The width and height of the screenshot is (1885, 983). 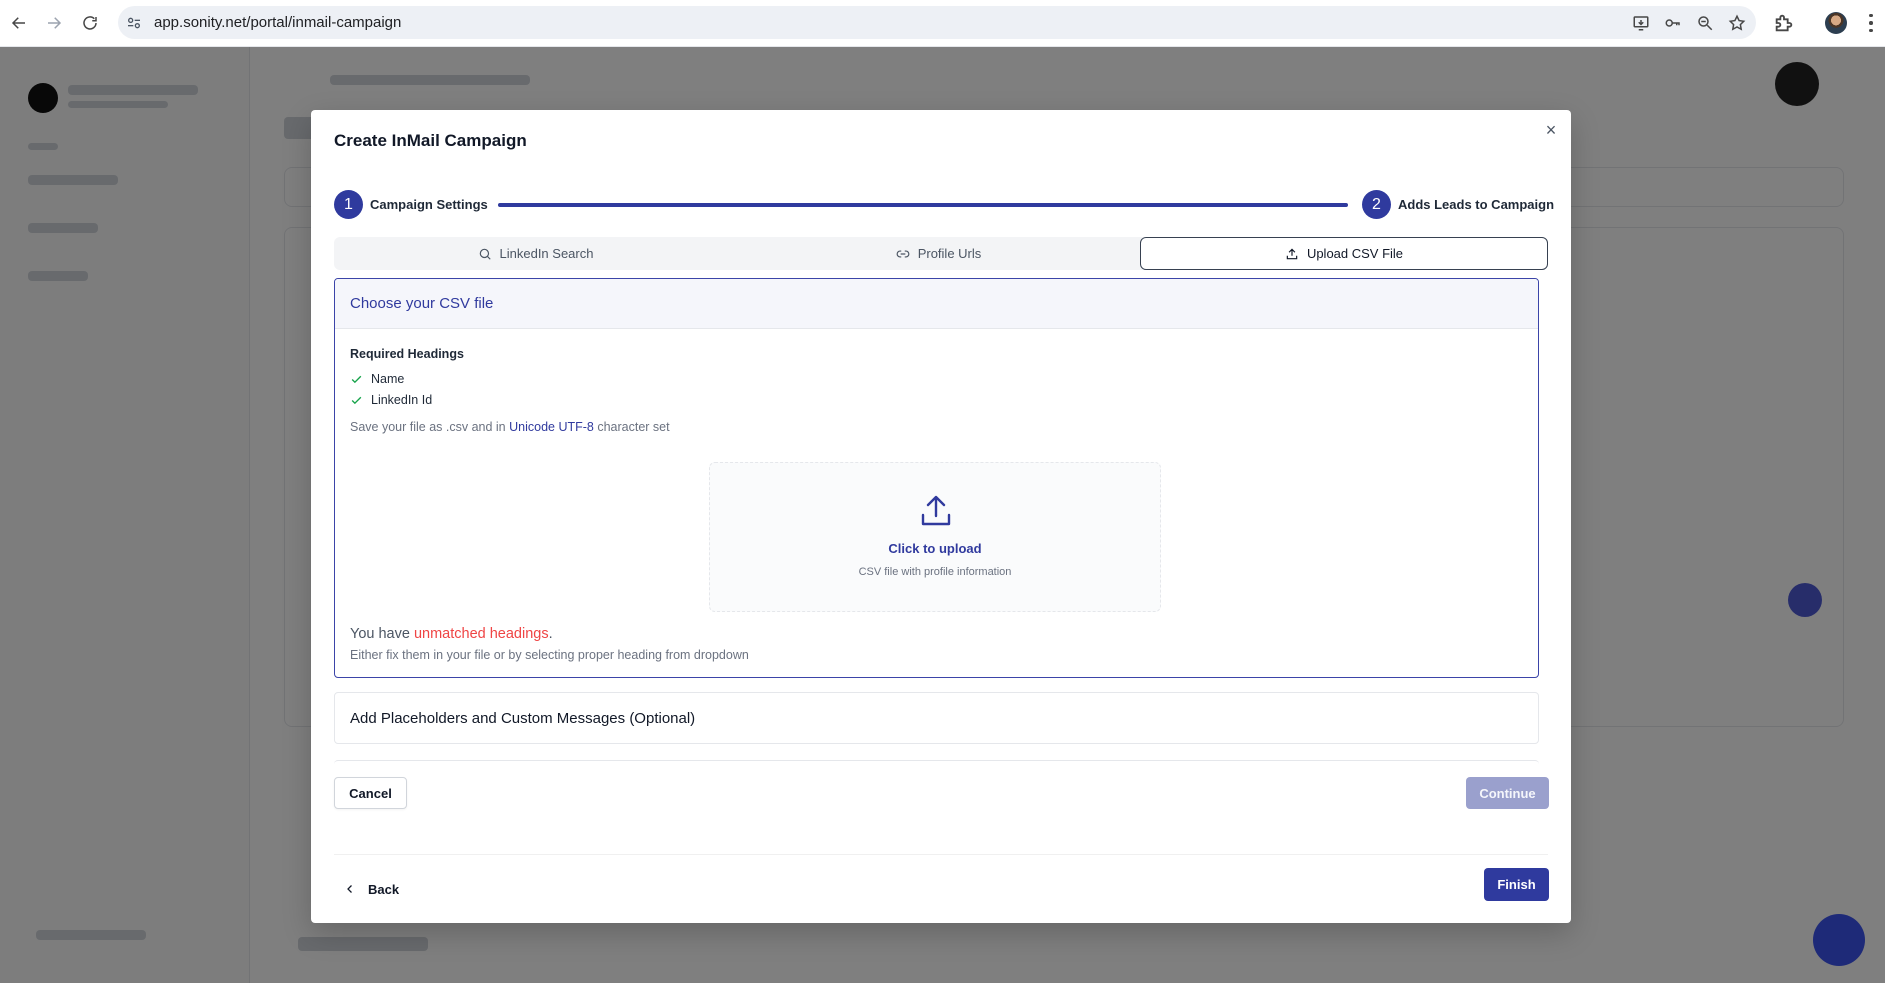 What do you see at coordinates (1355, 253) in the screenshot?
I see `tab-label: Upload CSV File` at bounding box center [1355, 253].